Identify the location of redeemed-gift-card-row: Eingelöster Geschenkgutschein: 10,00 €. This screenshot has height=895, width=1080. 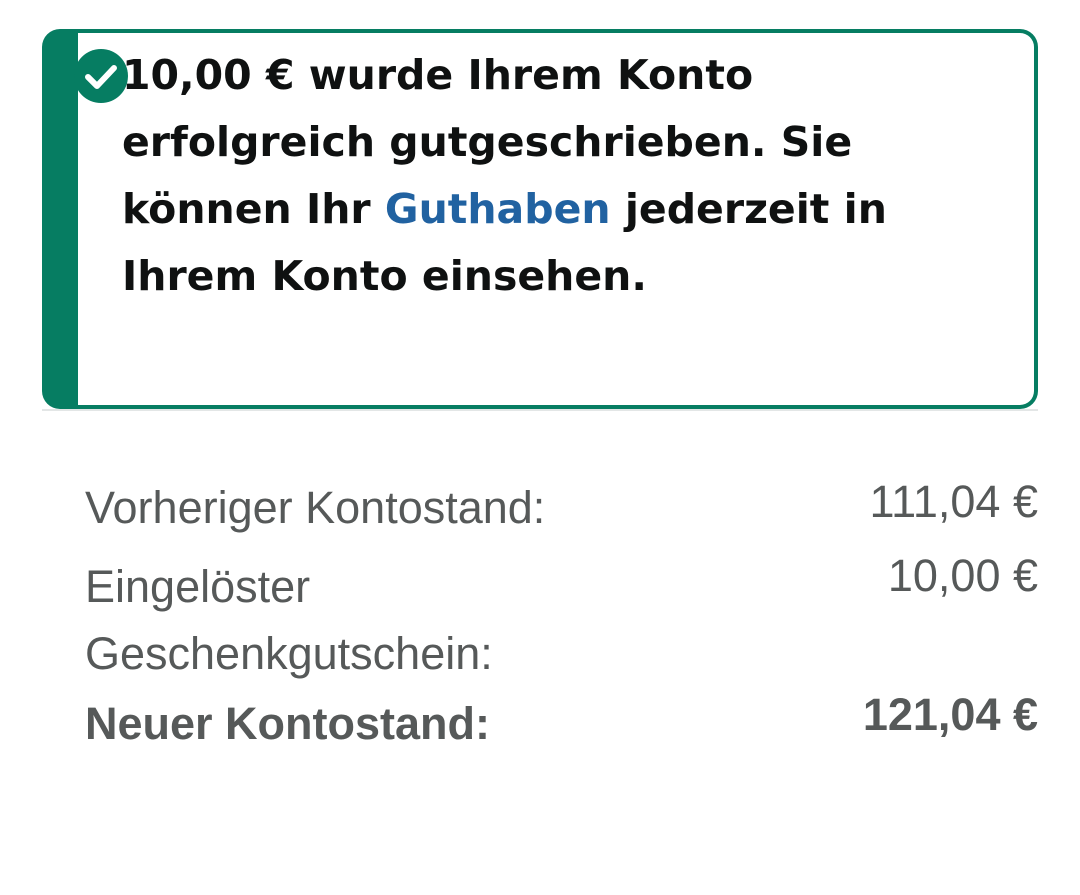
(561, 618).